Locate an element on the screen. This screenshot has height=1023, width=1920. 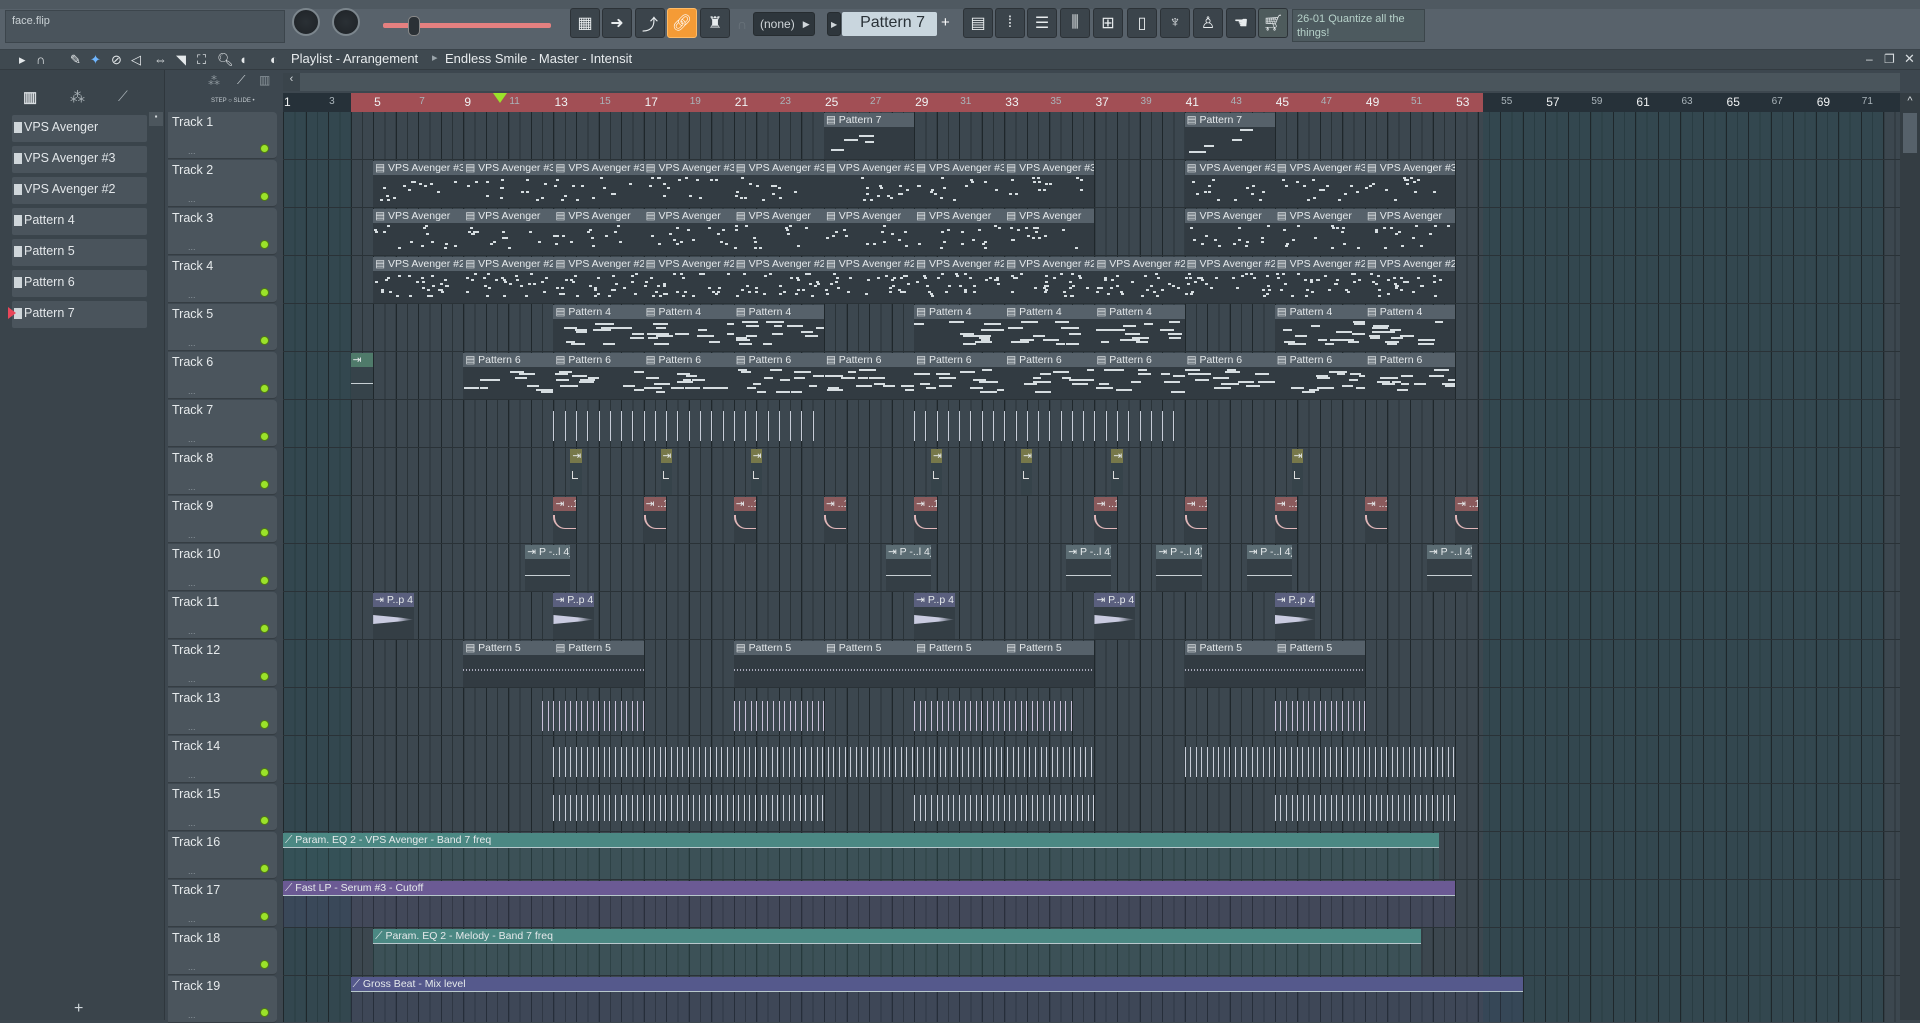
overview-scrollbar is located at coordinates (1100, 82).